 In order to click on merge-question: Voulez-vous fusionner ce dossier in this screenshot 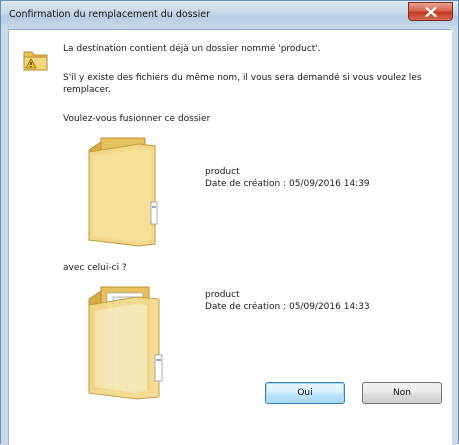, I will do `click(137, 119)`.